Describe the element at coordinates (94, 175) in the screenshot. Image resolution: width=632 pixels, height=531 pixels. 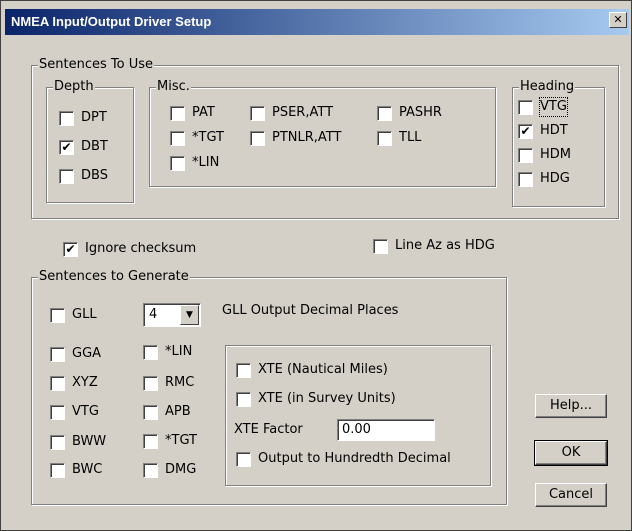
I see `checkbox-label: DBS` at that location.